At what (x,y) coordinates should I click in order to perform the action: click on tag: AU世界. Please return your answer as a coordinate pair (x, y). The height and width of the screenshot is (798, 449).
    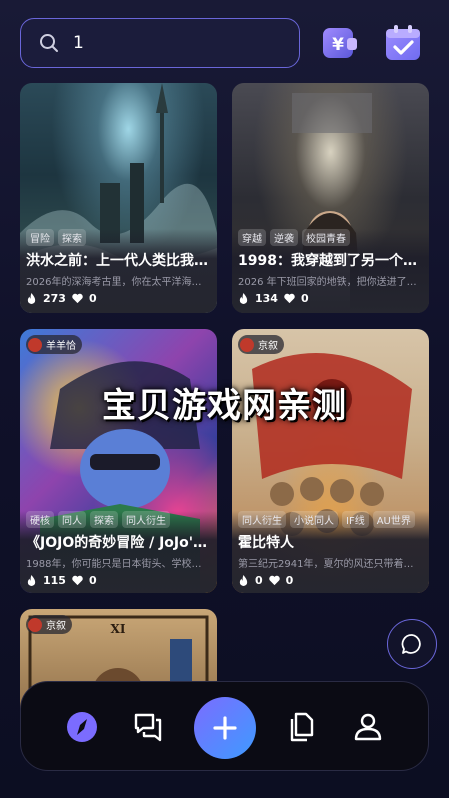
    Looking at the image, I should click on (393, 519).